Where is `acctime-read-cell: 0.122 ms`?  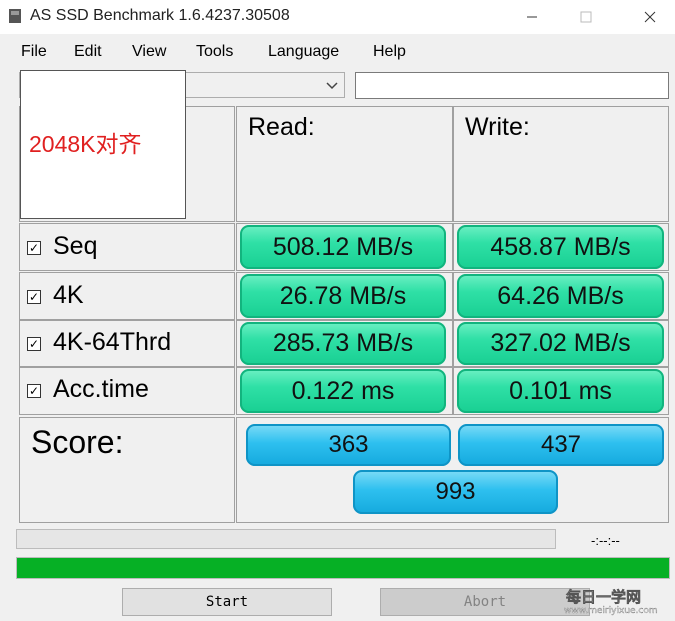
acctime-read-cell: 0.122 ms is located at coordinates (344, 391).